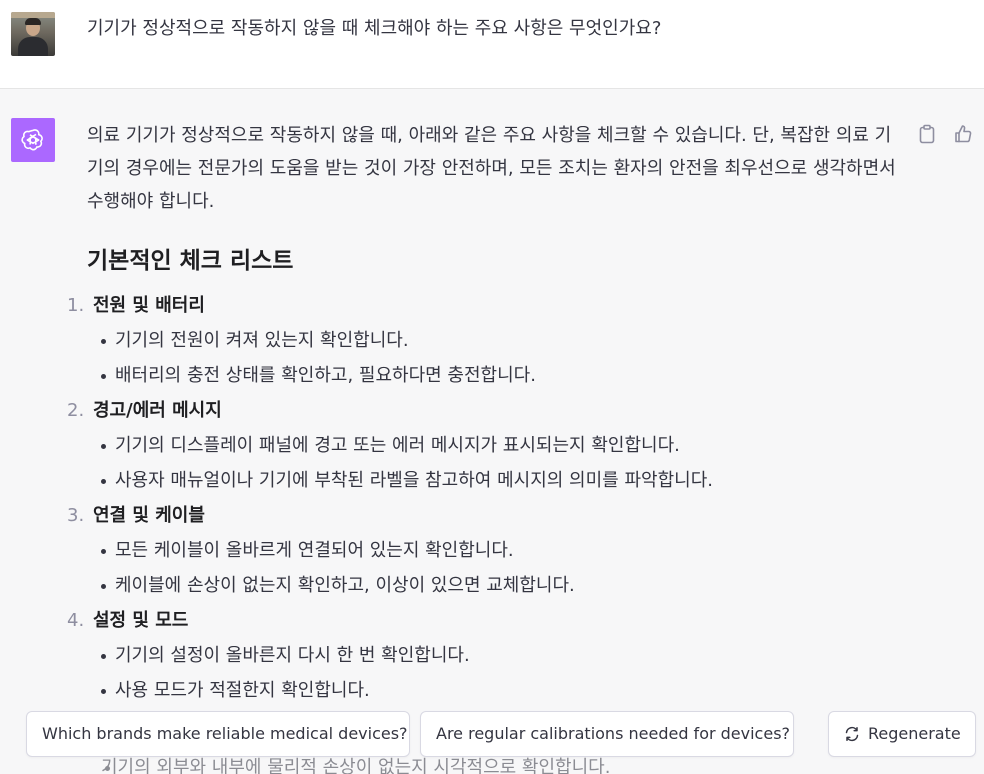 The image size is (984, 774). I want to click on openai-logo-icon, so click(33, 140).